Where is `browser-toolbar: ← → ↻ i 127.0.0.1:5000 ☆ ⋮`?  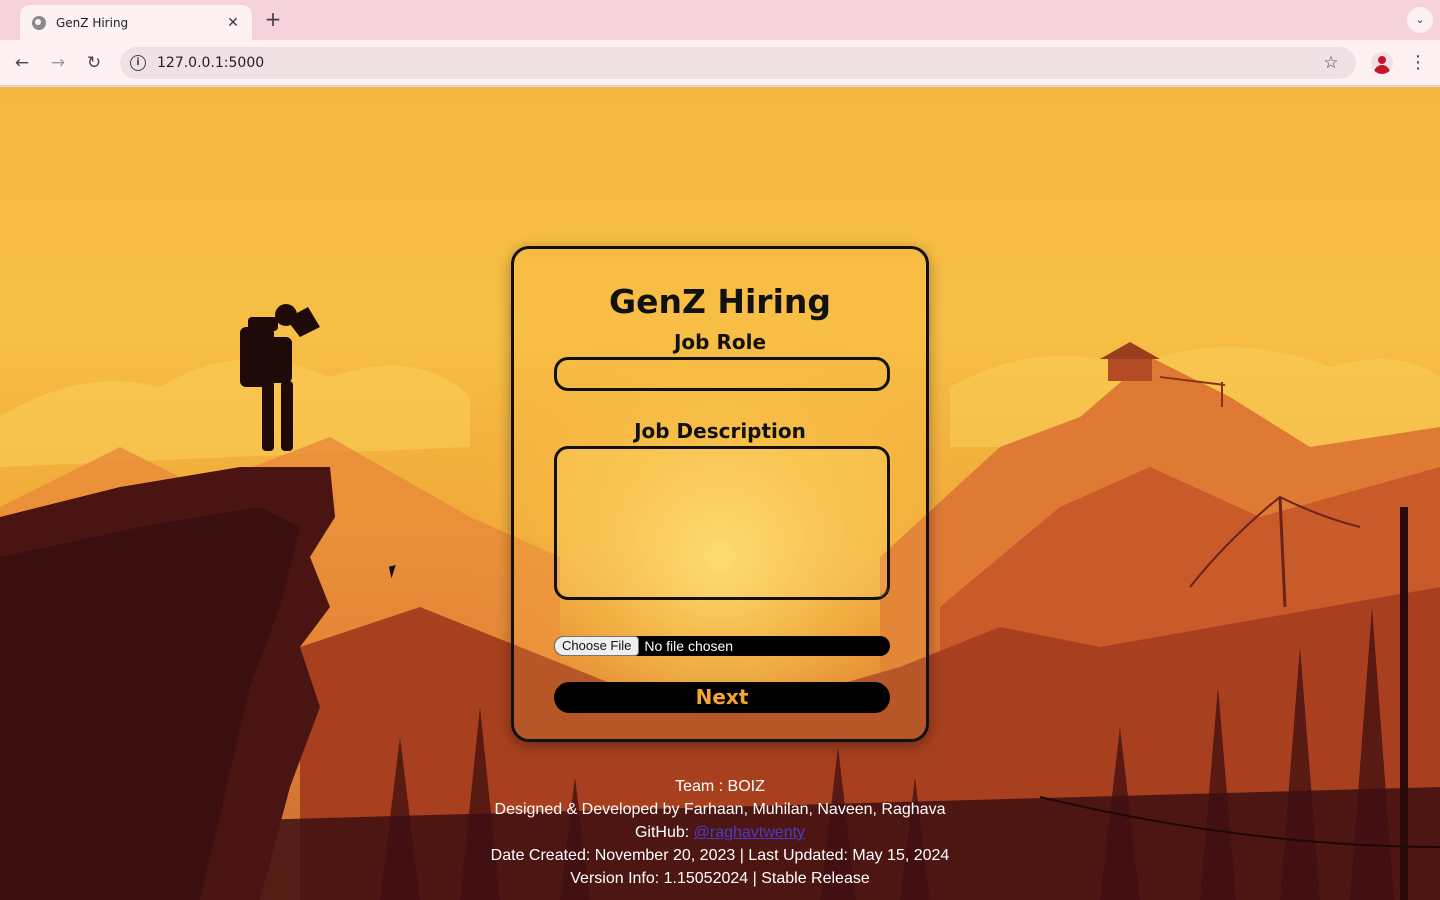
browser-toolbar: ← → ↻ i 127.0.0.1:5000 ☆ ⋮ is located at coordinates (720, 63).